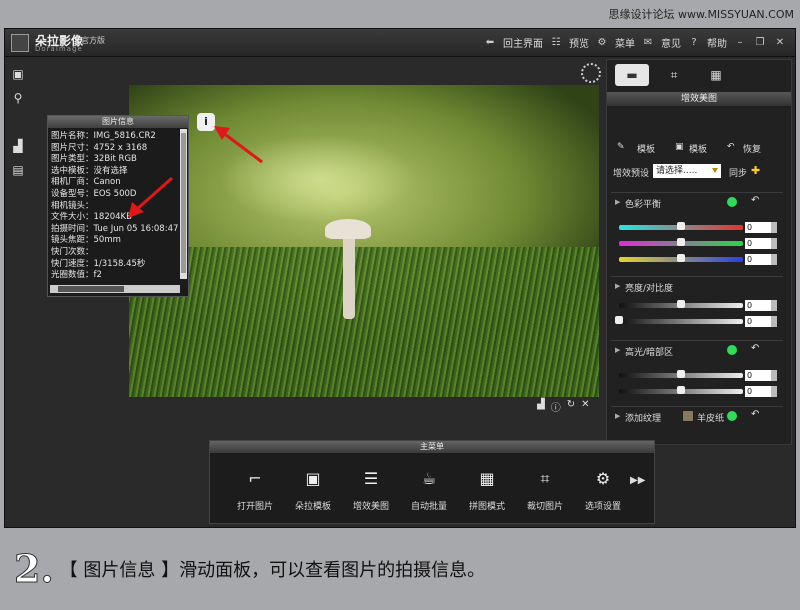 The width and height of the screenshot is (800, 610). Describe the element at coordinates (571, 406) in the screenshot. I see `rotate-icon: ↻` at that location.